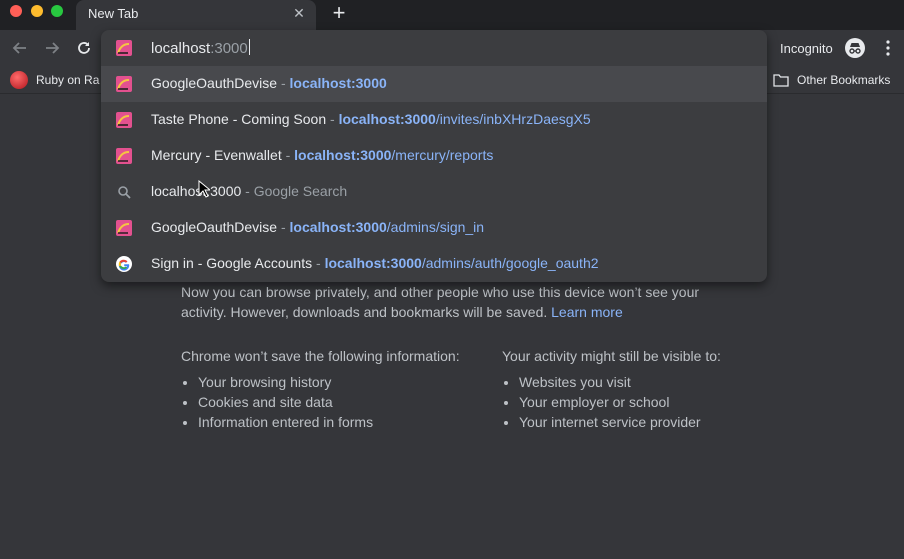 The width and height of the screenshot is (904, 559). I want to click on reload-icon, so click(84, 48).